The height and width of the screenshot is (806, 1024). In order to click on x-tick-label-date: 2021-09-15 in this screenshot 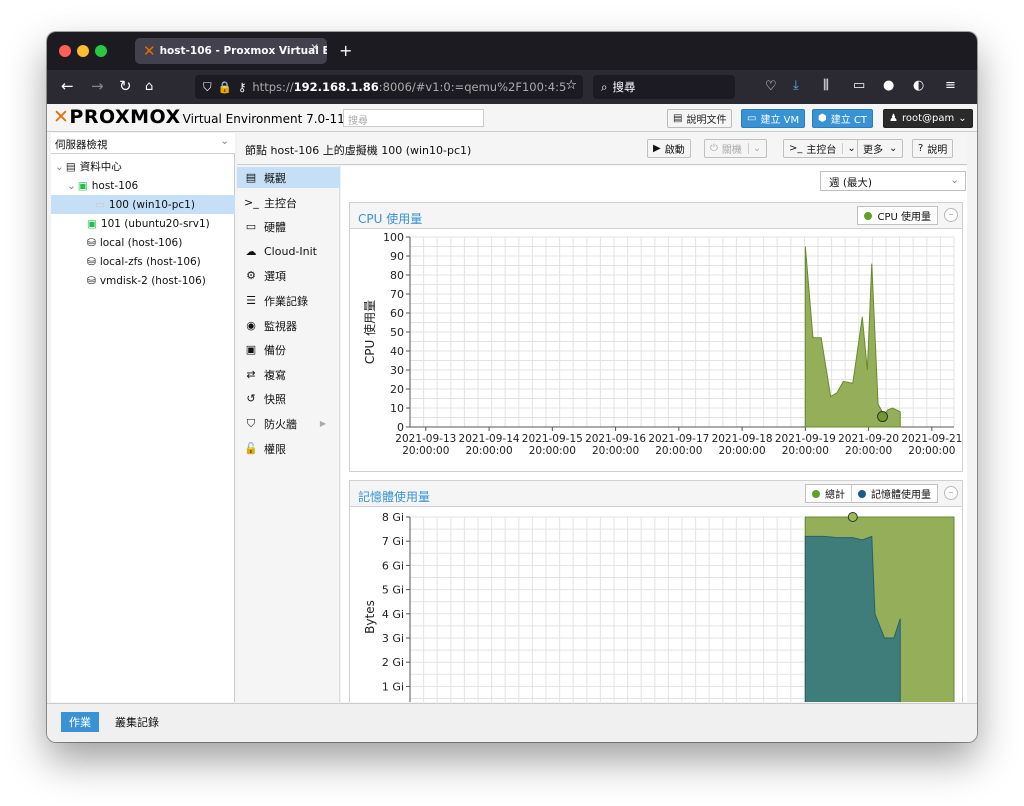, I will do `click(552, 439)`.